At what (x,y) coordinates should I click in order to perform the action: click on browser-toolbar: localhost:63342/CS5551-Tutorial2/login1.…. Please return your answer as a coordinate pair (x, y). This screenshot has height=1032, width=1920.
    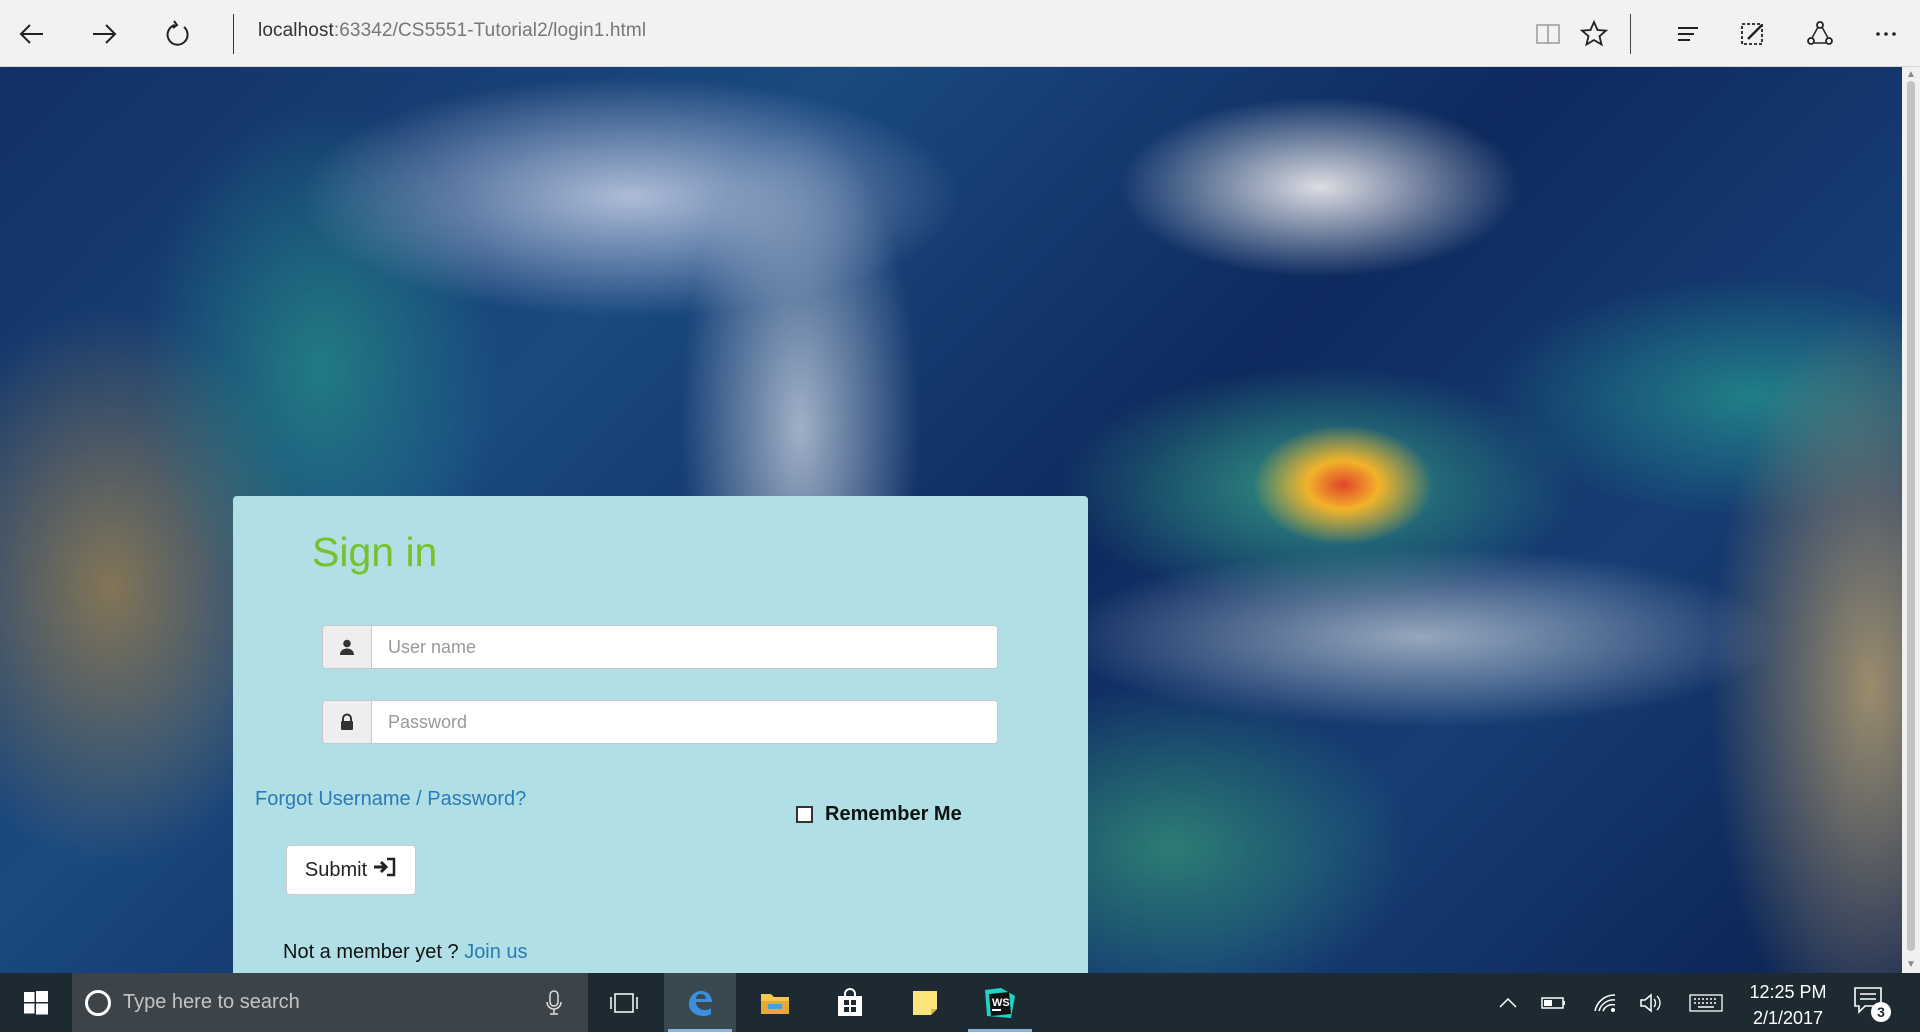
    Looking at the image, I should click on (960, 33).